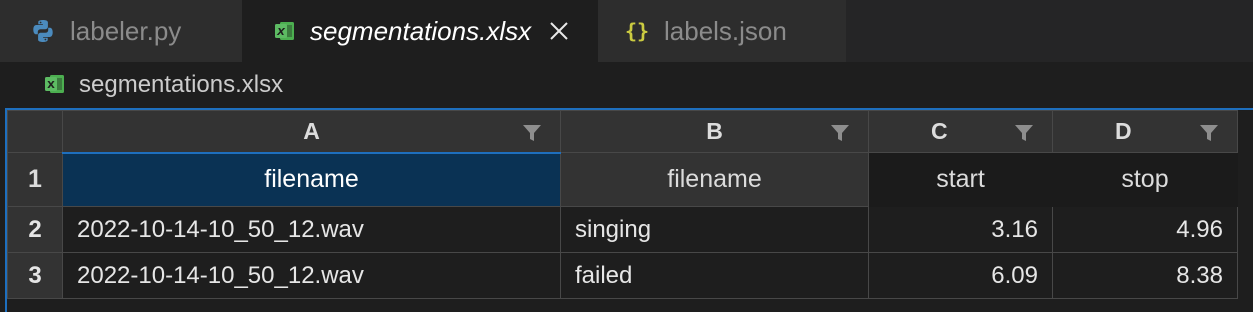 The height and width of the screenshot is (312, 1253). Describe the element at coordinates (1145, 179) in the screenshot. I see `cell-d1: stop` at that location.